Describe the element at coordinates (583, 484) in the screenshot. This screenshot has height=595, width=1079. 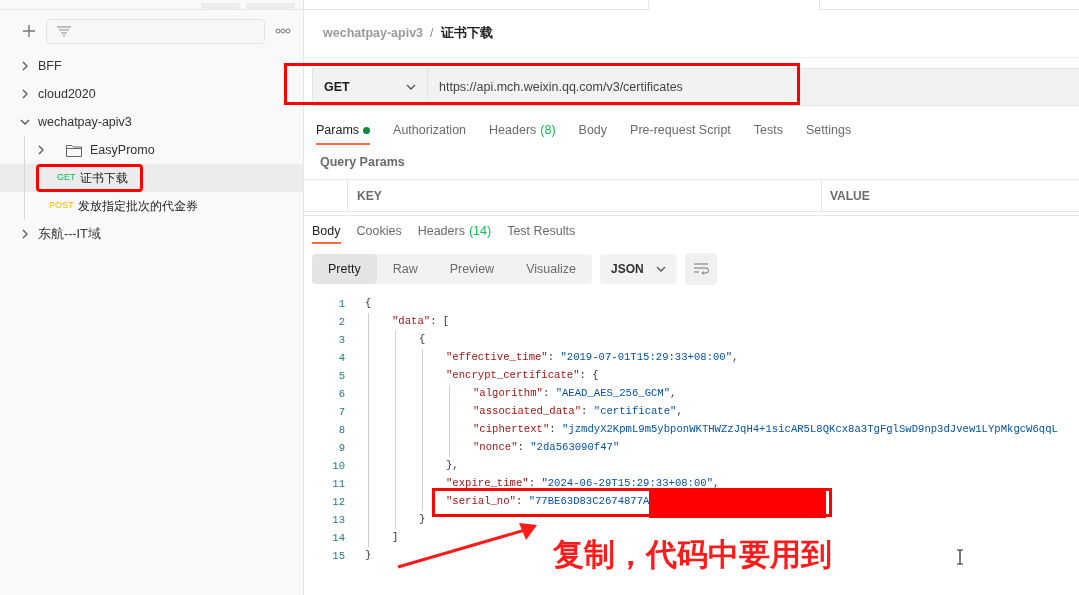
I see `code-line: "expire_time": "2024-06-29T15:29:33+08:00",` at that location.